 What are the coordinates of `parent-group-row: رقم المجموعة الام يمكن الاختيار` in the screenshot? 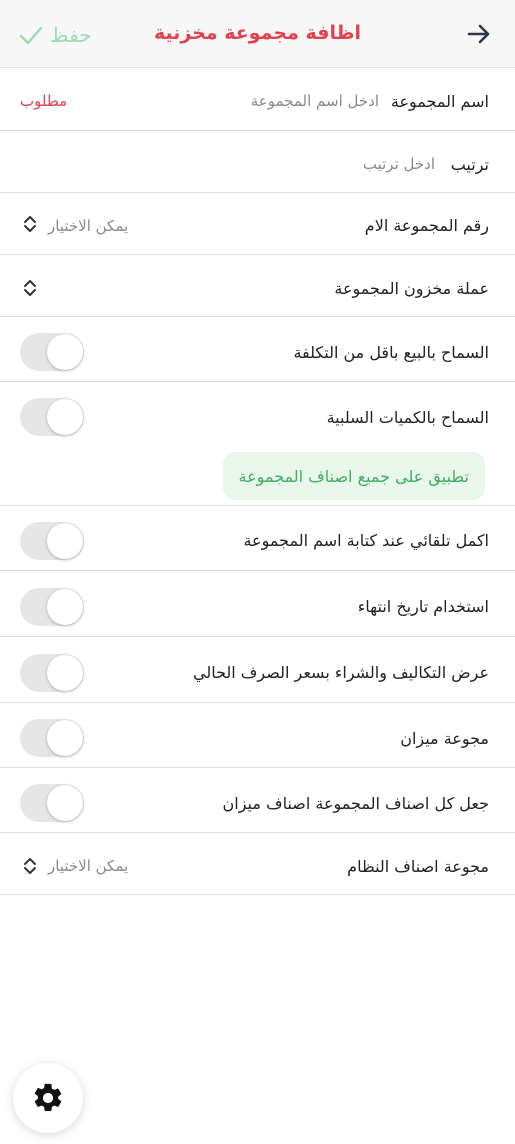 It's located at (257, 224).